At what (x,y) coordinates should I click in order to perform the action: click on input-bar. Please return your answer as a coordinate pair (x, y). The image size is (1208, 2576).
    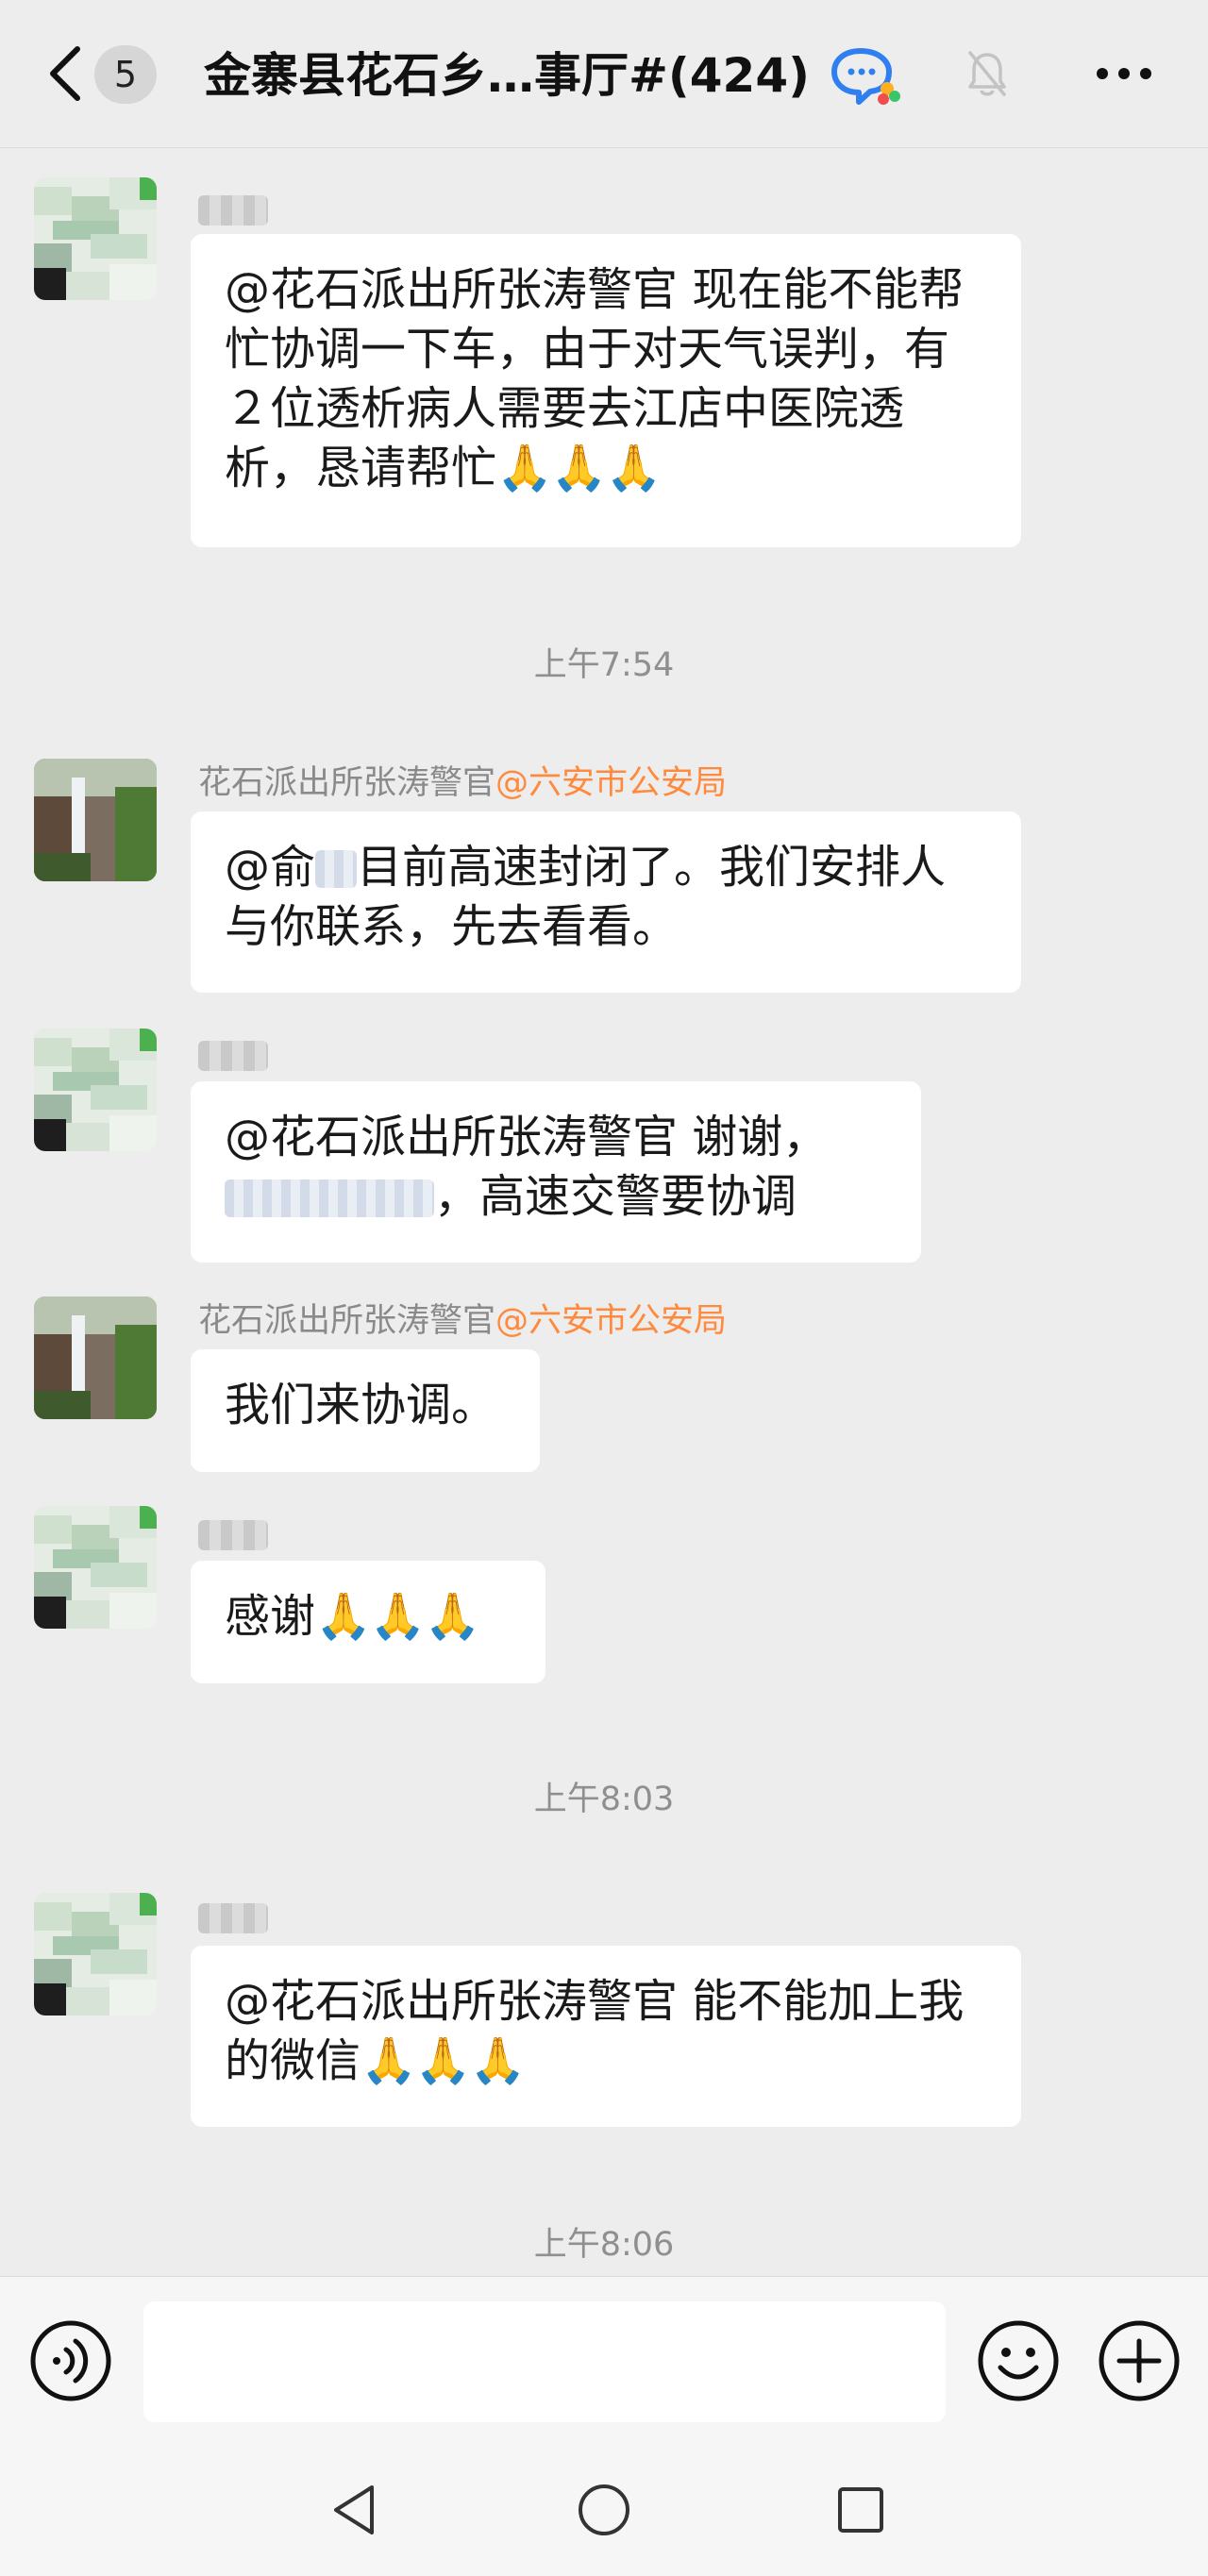
    Looking at the image, I should click on (604, 2361).